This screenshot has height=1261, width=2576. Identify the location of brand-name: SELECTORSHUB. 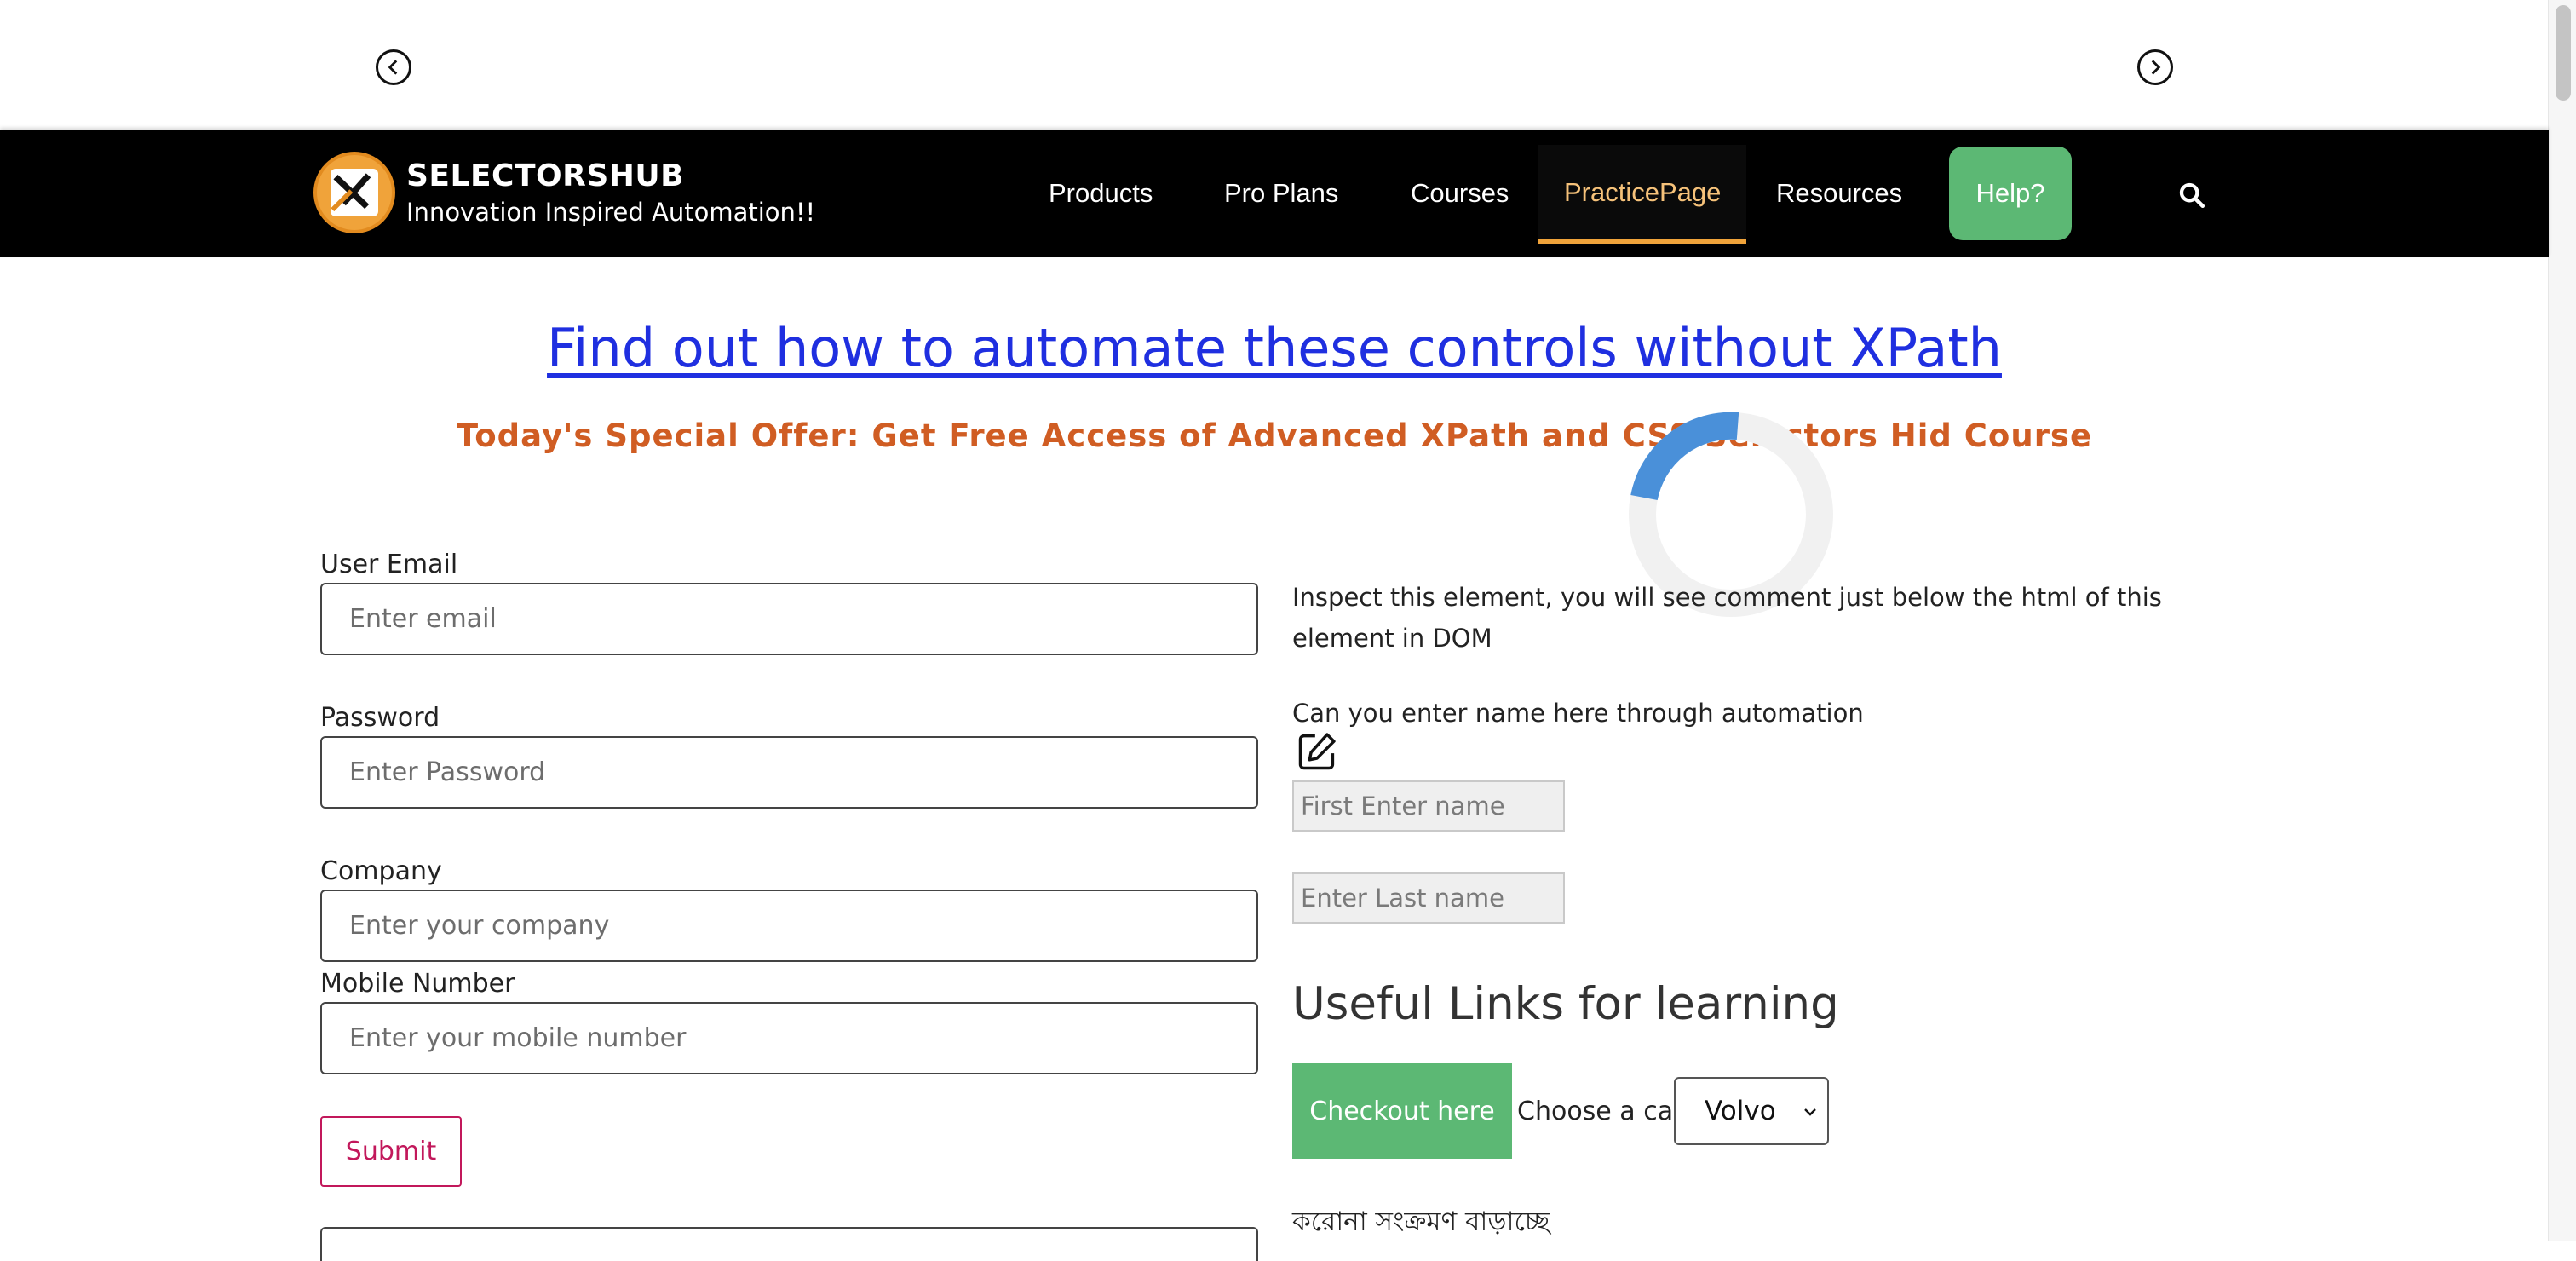
(545, 176).